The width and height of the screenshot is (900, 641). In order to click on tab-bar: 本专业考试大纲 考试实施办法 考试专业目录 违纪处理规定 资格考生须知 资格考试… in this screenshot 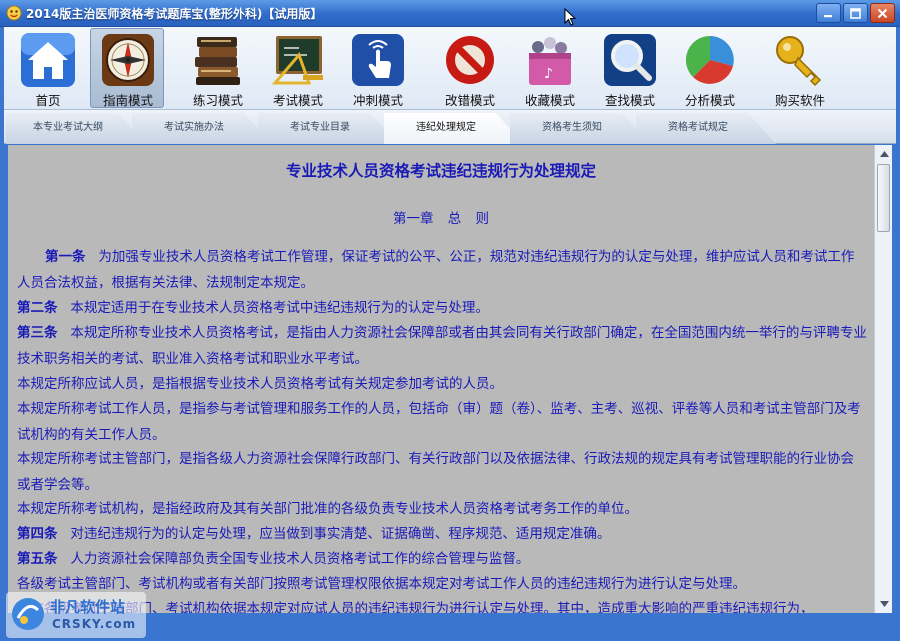, I will do `click(450, 127)`.